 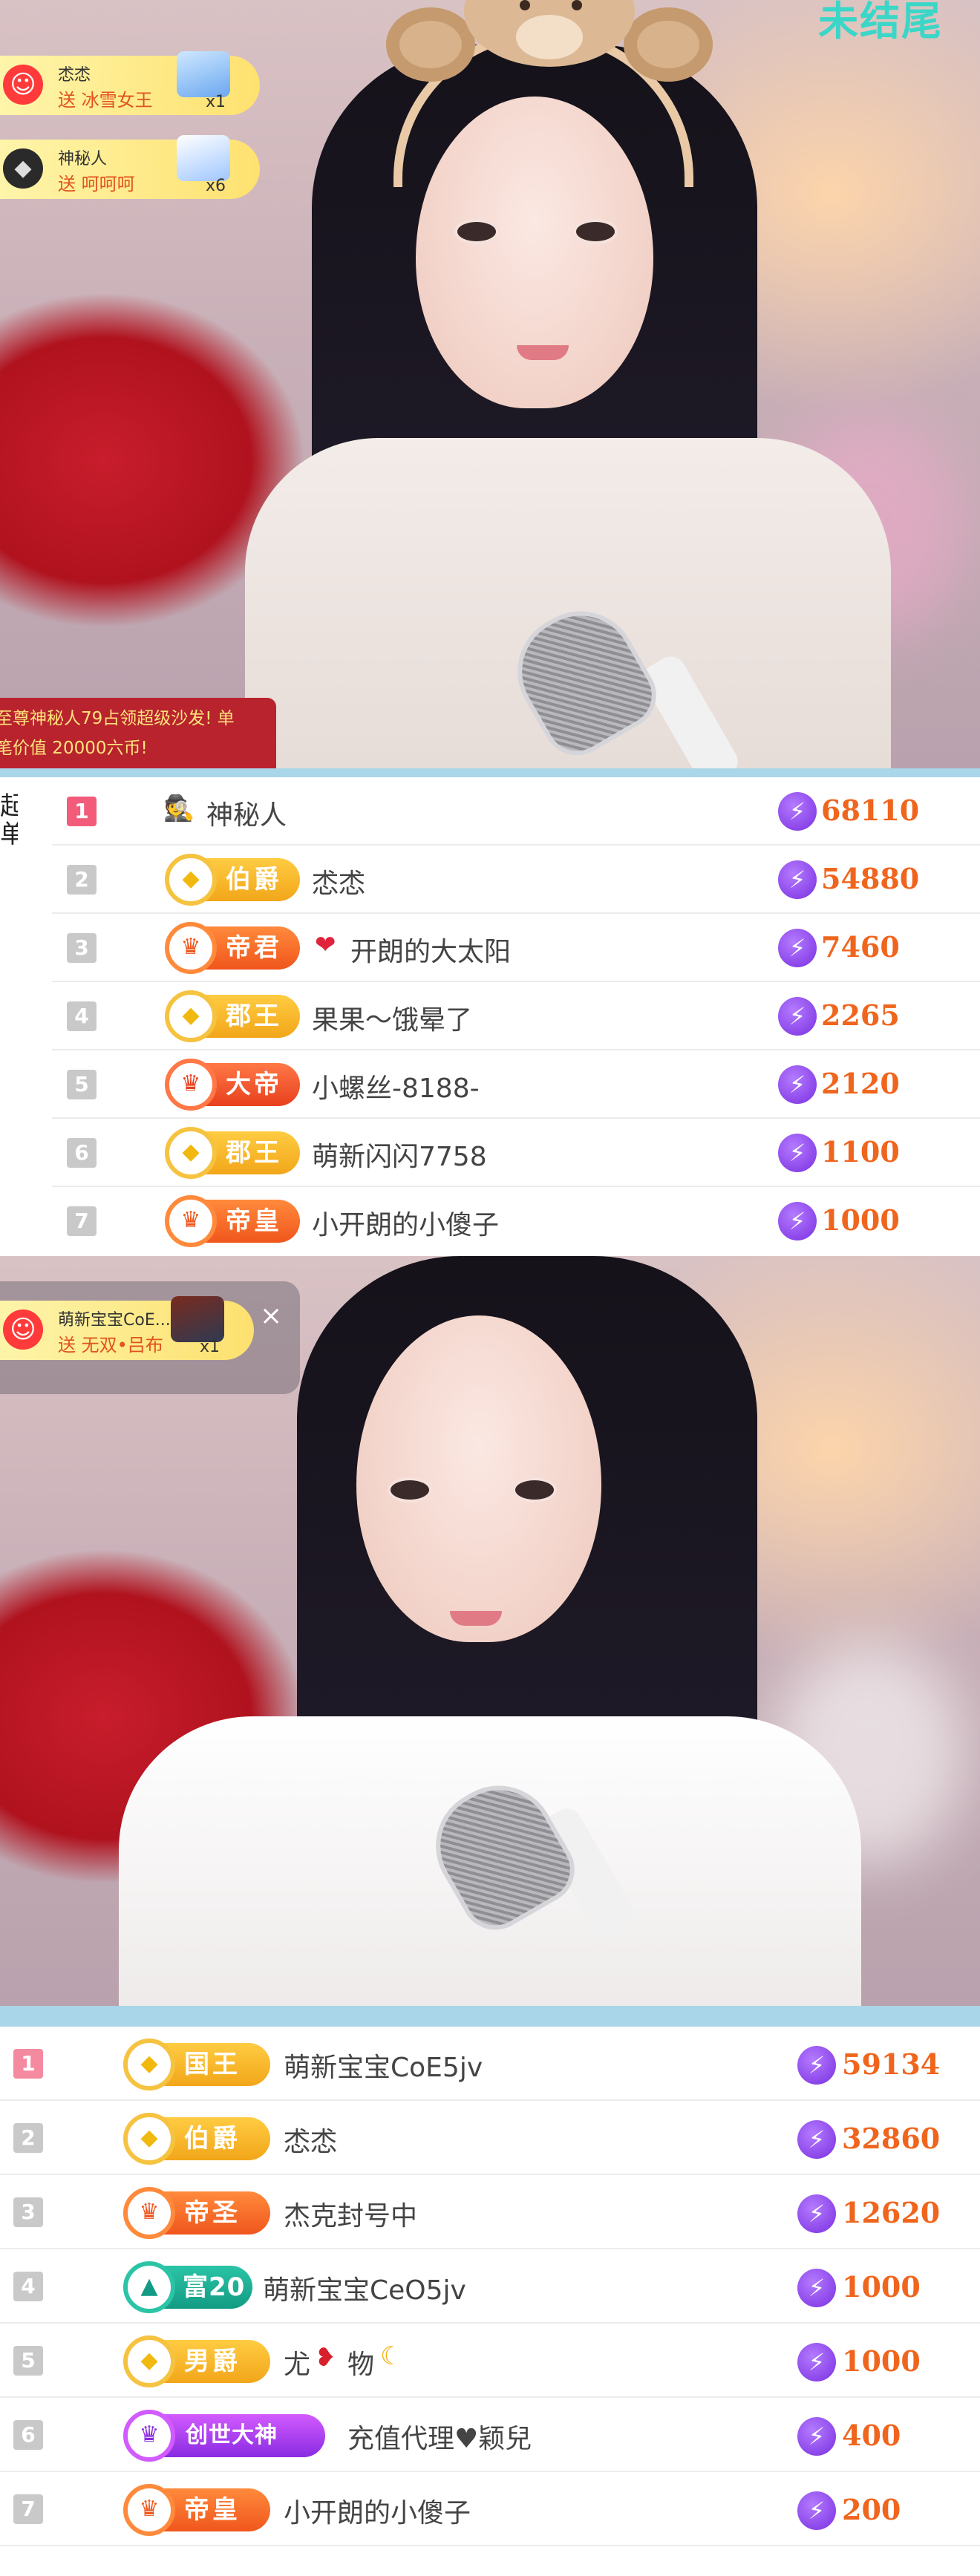 I want to click on user-name: 尤, so click(x=297, y=2365).